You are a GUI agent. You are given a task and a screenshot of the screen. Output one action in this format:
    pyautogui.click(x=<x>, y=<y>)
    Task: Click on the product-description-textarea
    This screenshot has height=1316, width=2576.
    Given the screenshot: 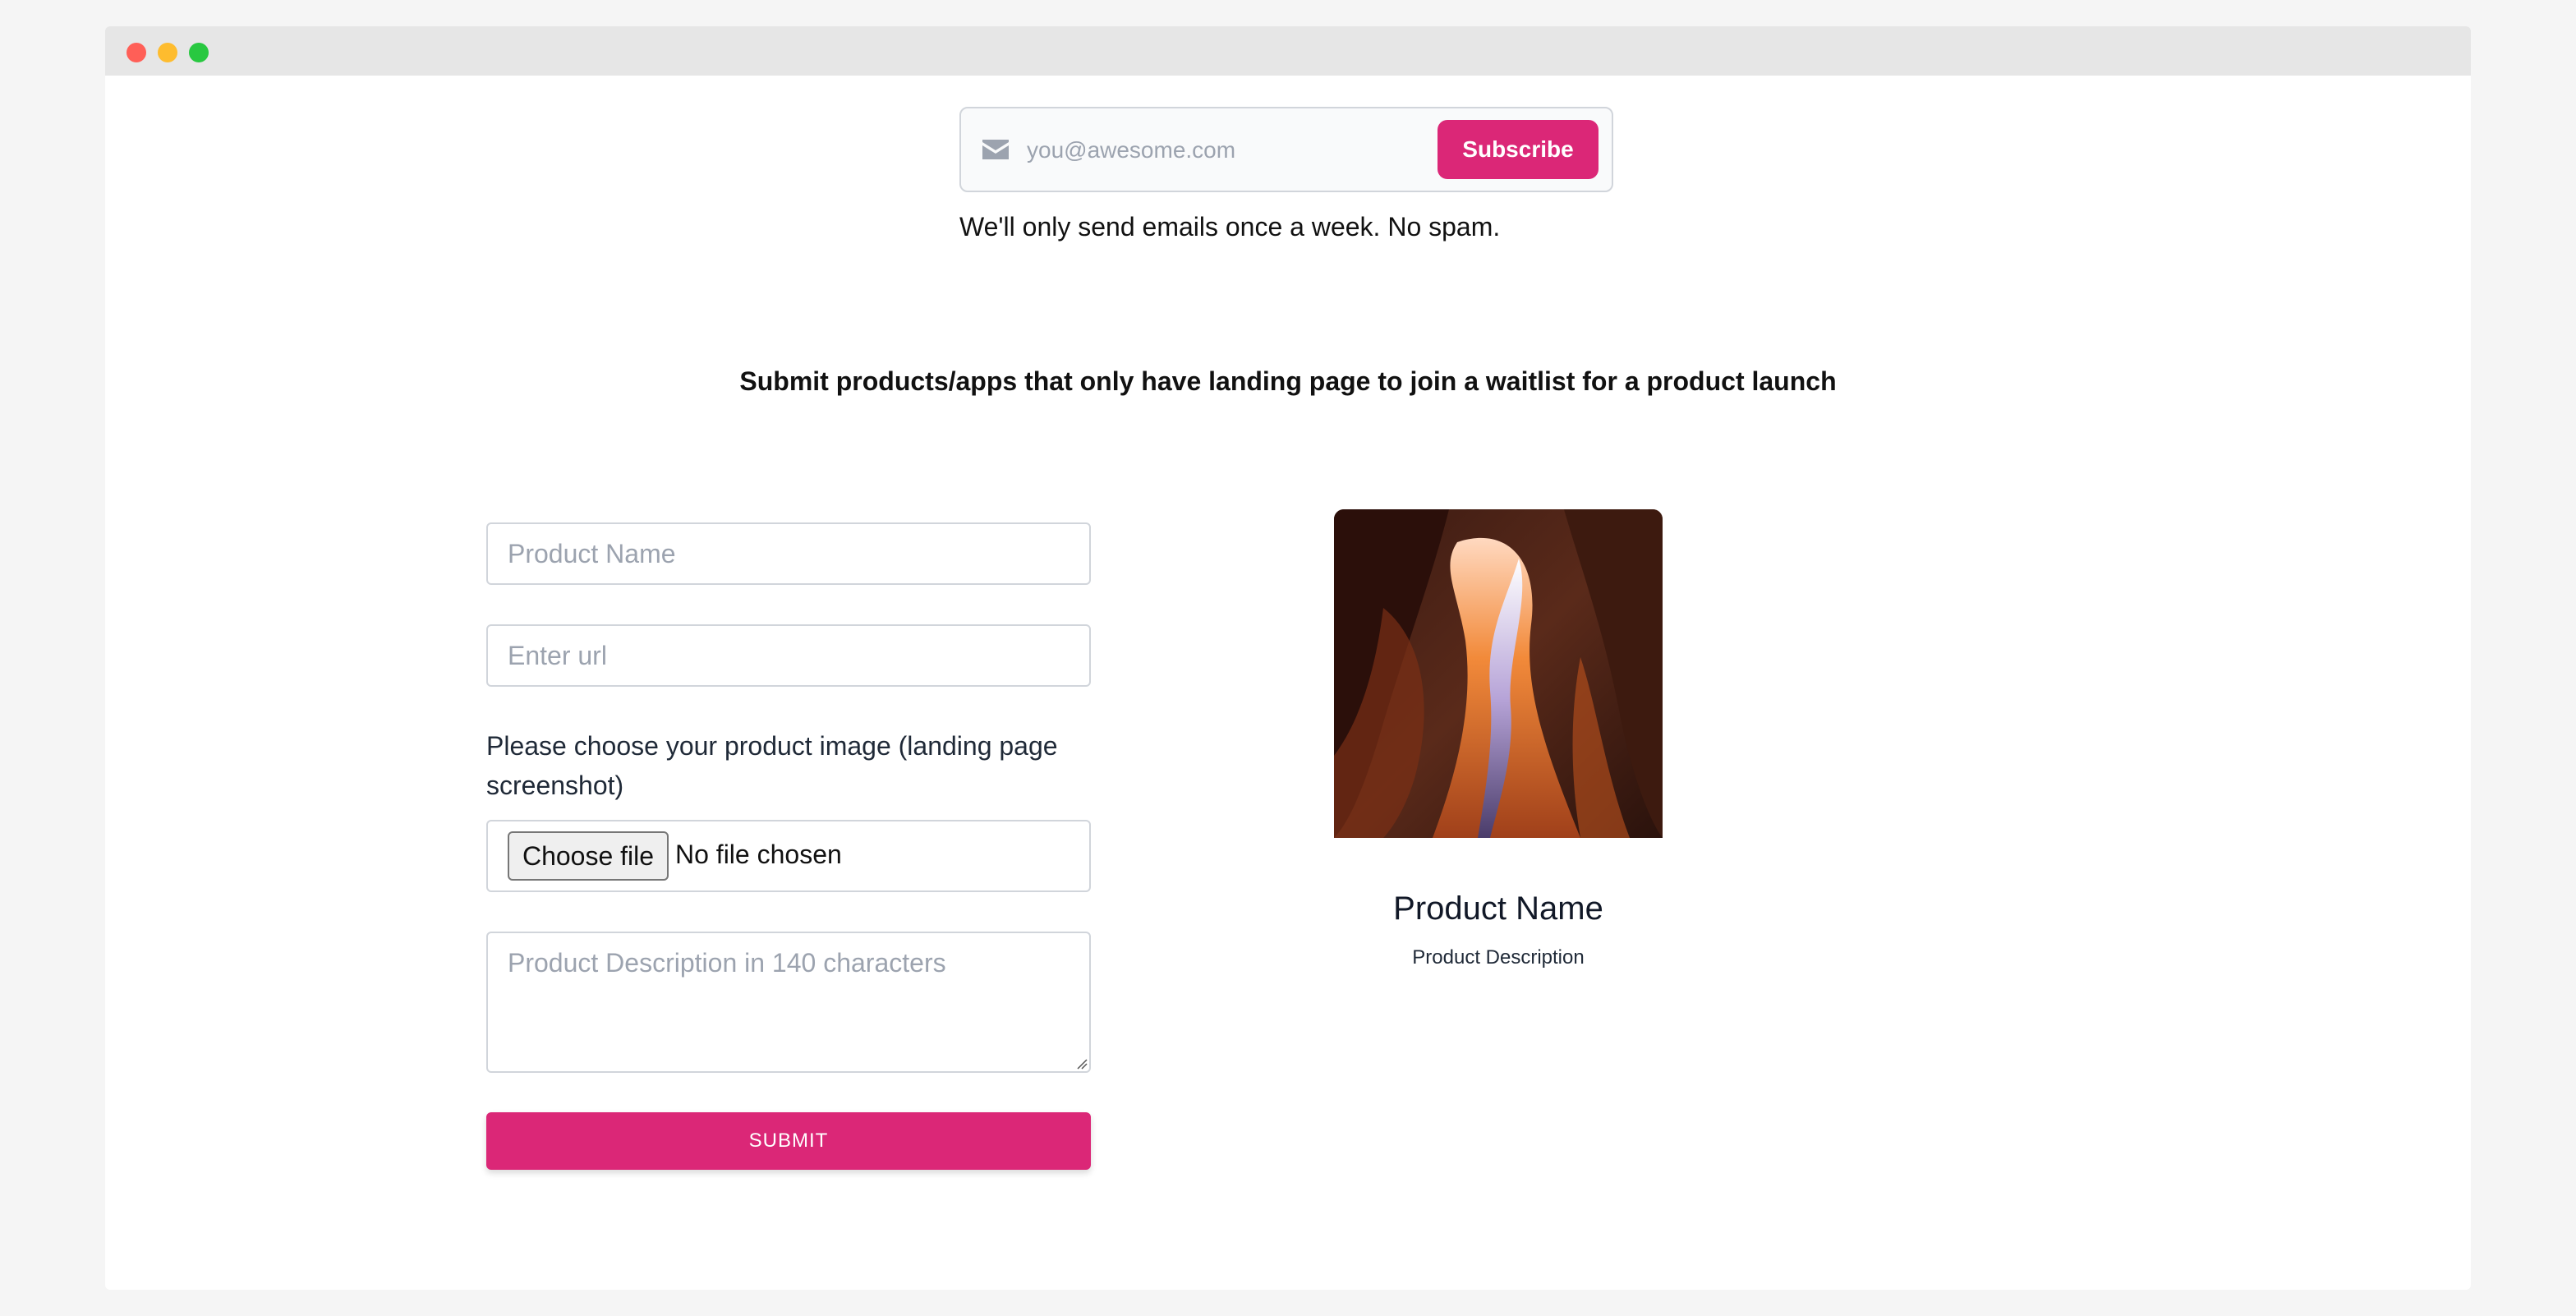 What is the action you would take?
    pyautogui.click(x=788, y=1002)
    